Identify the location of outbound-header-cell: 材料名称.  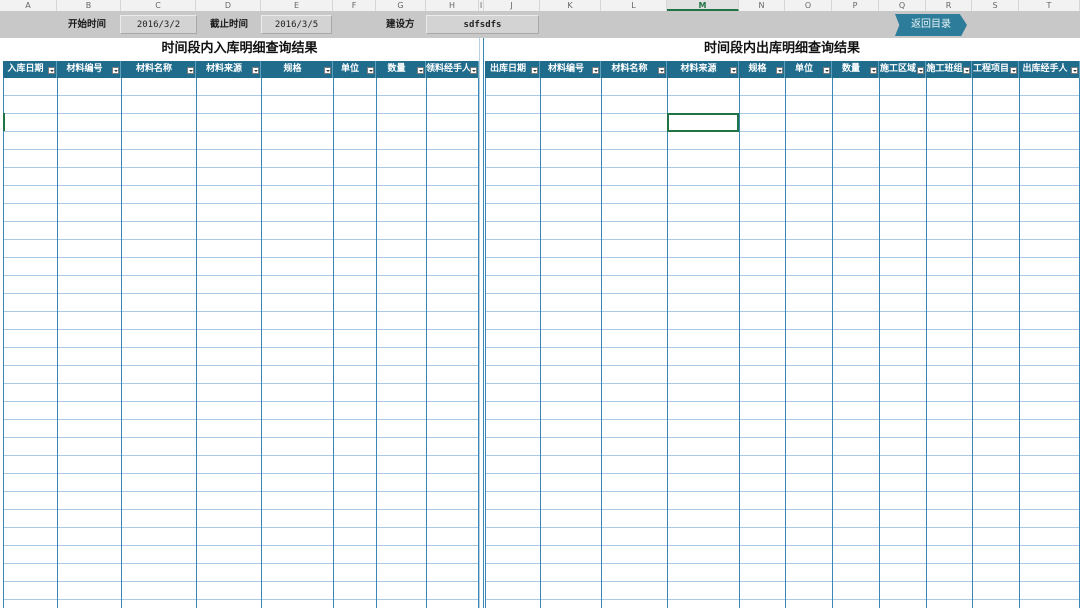
(634, 69).